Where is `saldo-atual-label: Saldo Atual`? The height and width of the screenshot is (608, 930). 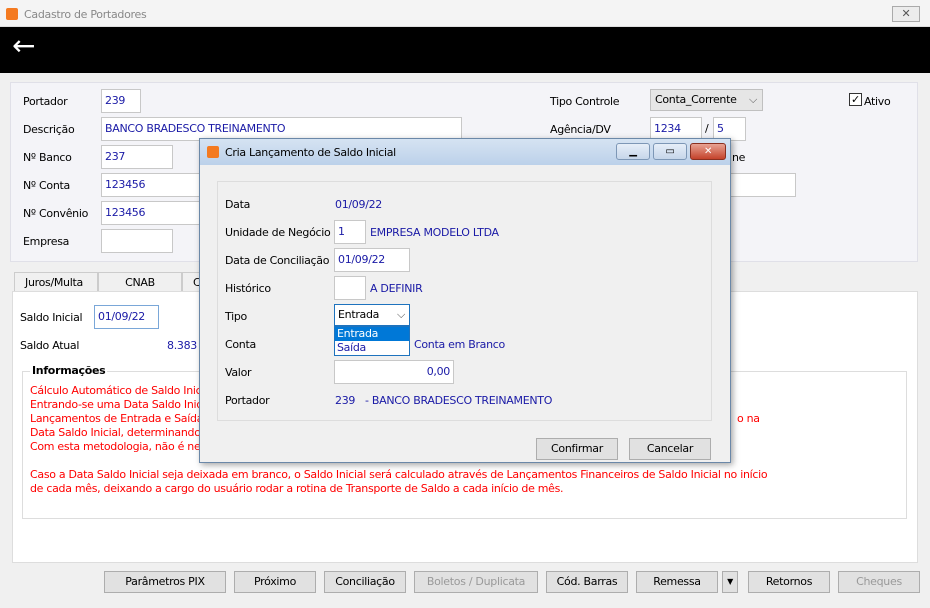
saldo-atual-label: Saldo Atual is located at coordinates (50, 345).